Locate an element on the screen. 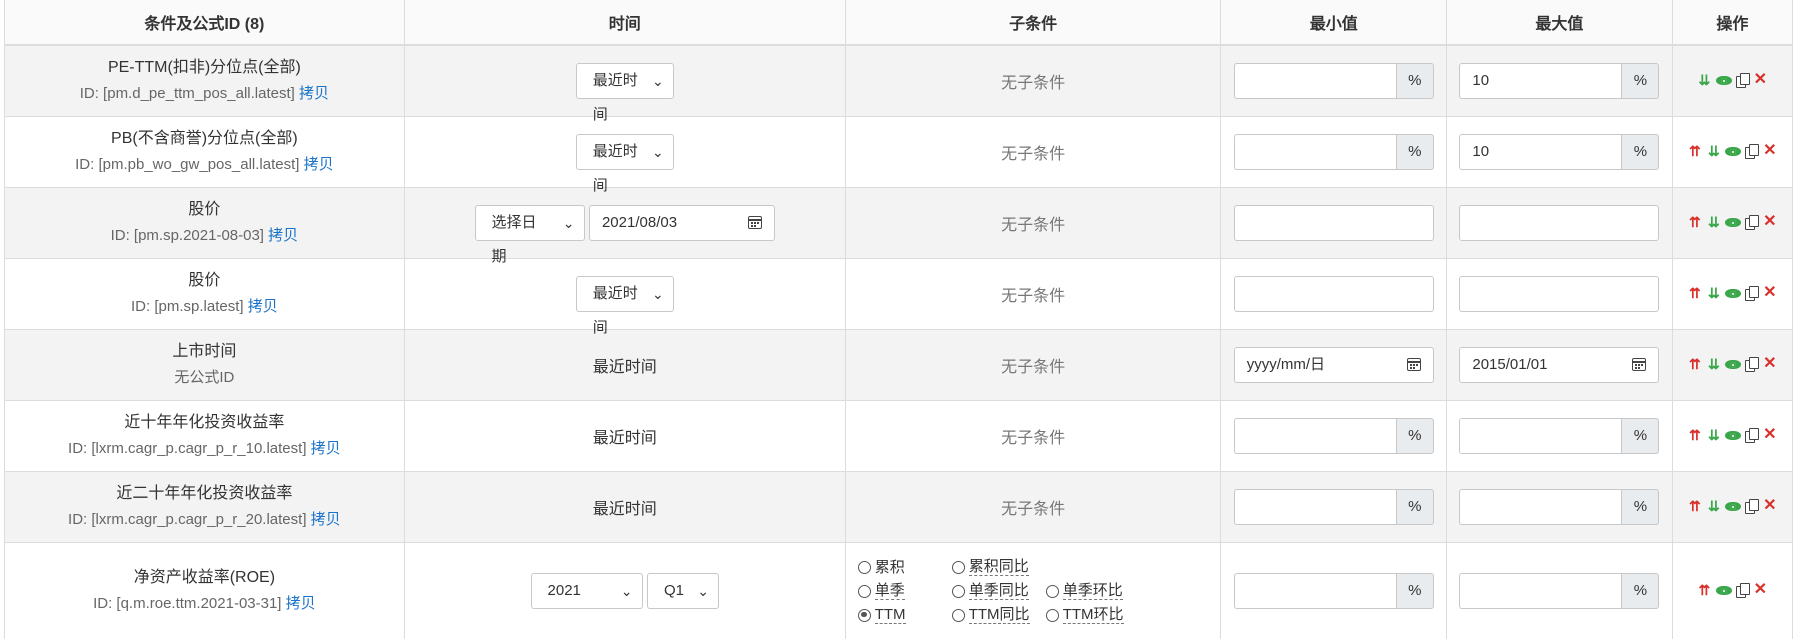  radio-cumulative-yoy: 累积同比 is located at coordinates (998, 567).